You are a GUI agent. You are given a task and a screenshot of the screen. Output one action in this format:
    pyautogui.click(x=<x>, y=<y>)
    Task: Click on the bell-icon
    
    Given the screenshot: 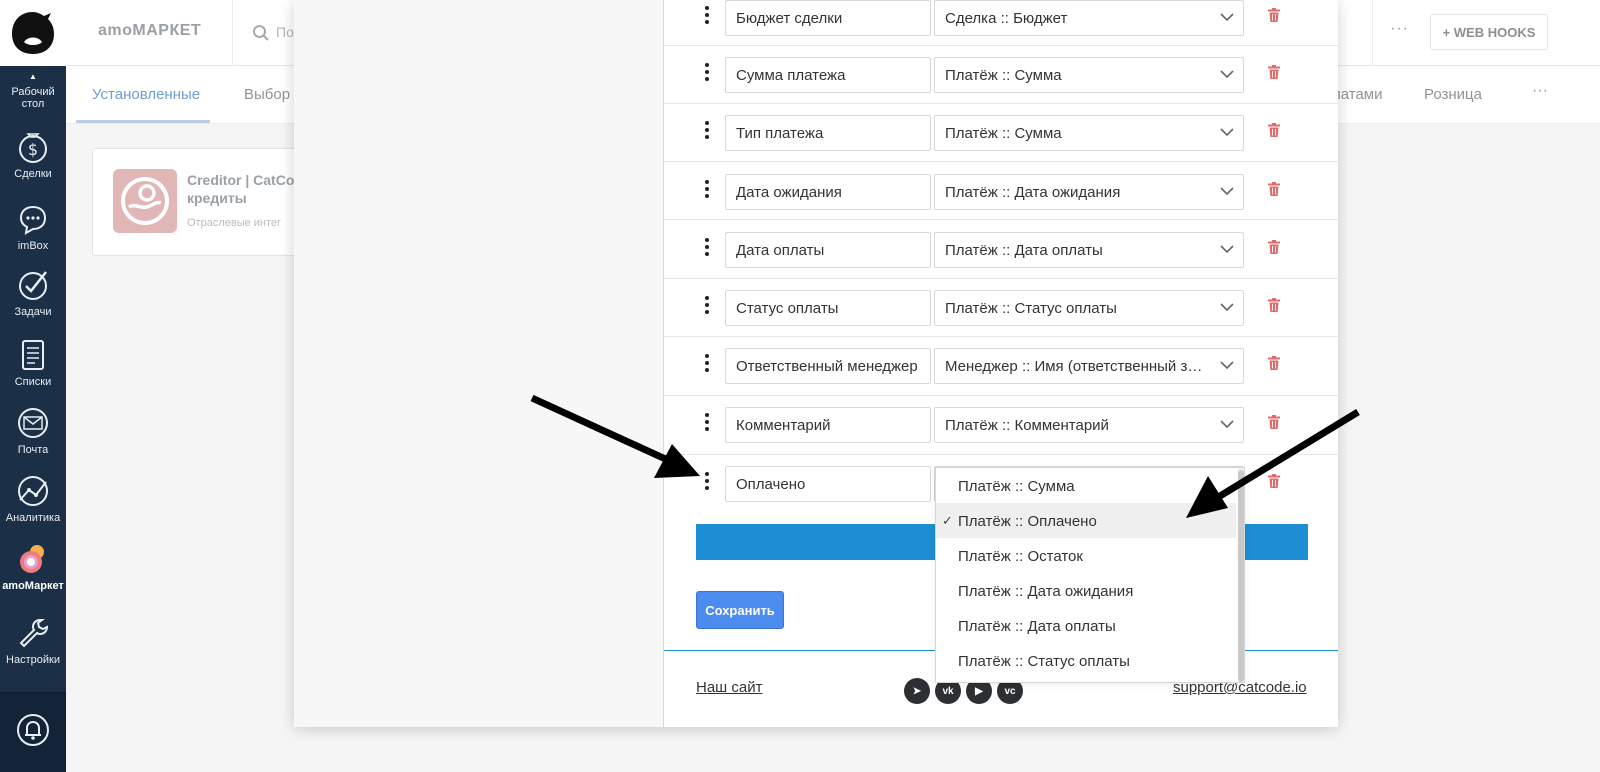 What is the action you would take?
    pyautogui.click(x=33, y=730)
    